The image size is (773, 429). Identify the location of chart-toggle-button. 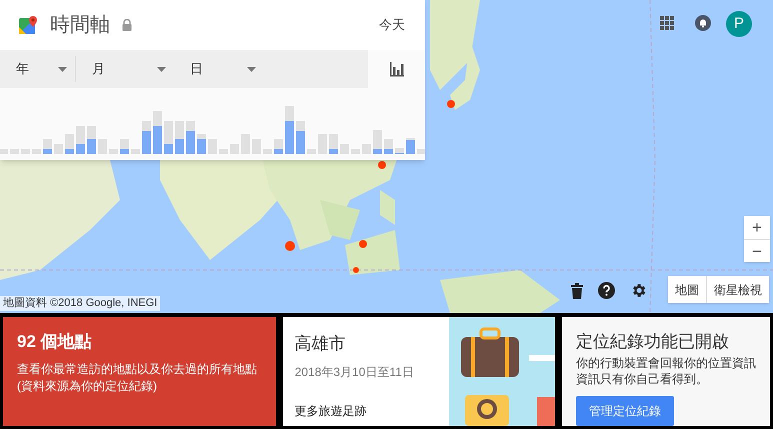
(396, 69).